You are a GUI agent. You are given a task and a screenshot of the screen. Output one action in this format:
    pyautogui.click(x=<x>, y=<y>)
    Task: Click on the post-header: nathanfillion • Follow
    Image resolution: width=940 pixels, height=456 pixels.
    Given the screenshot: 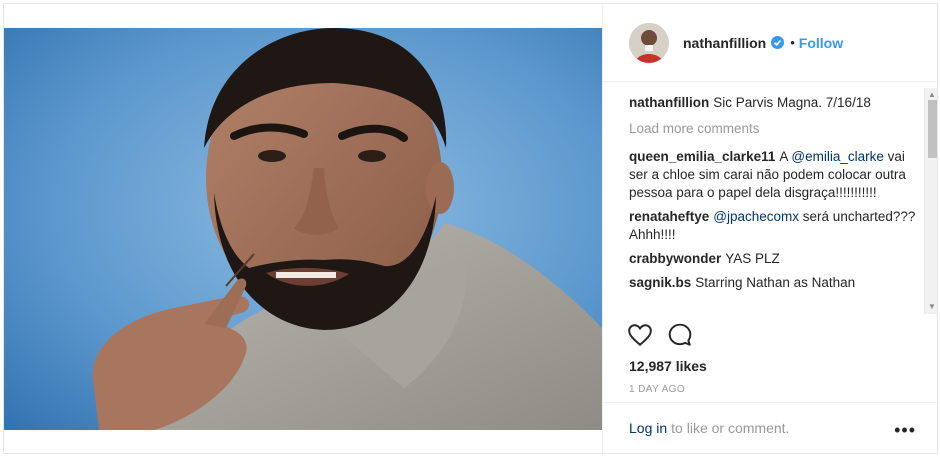 What is the action you would take?
    pyautogui.click(x=770, y=43)
    